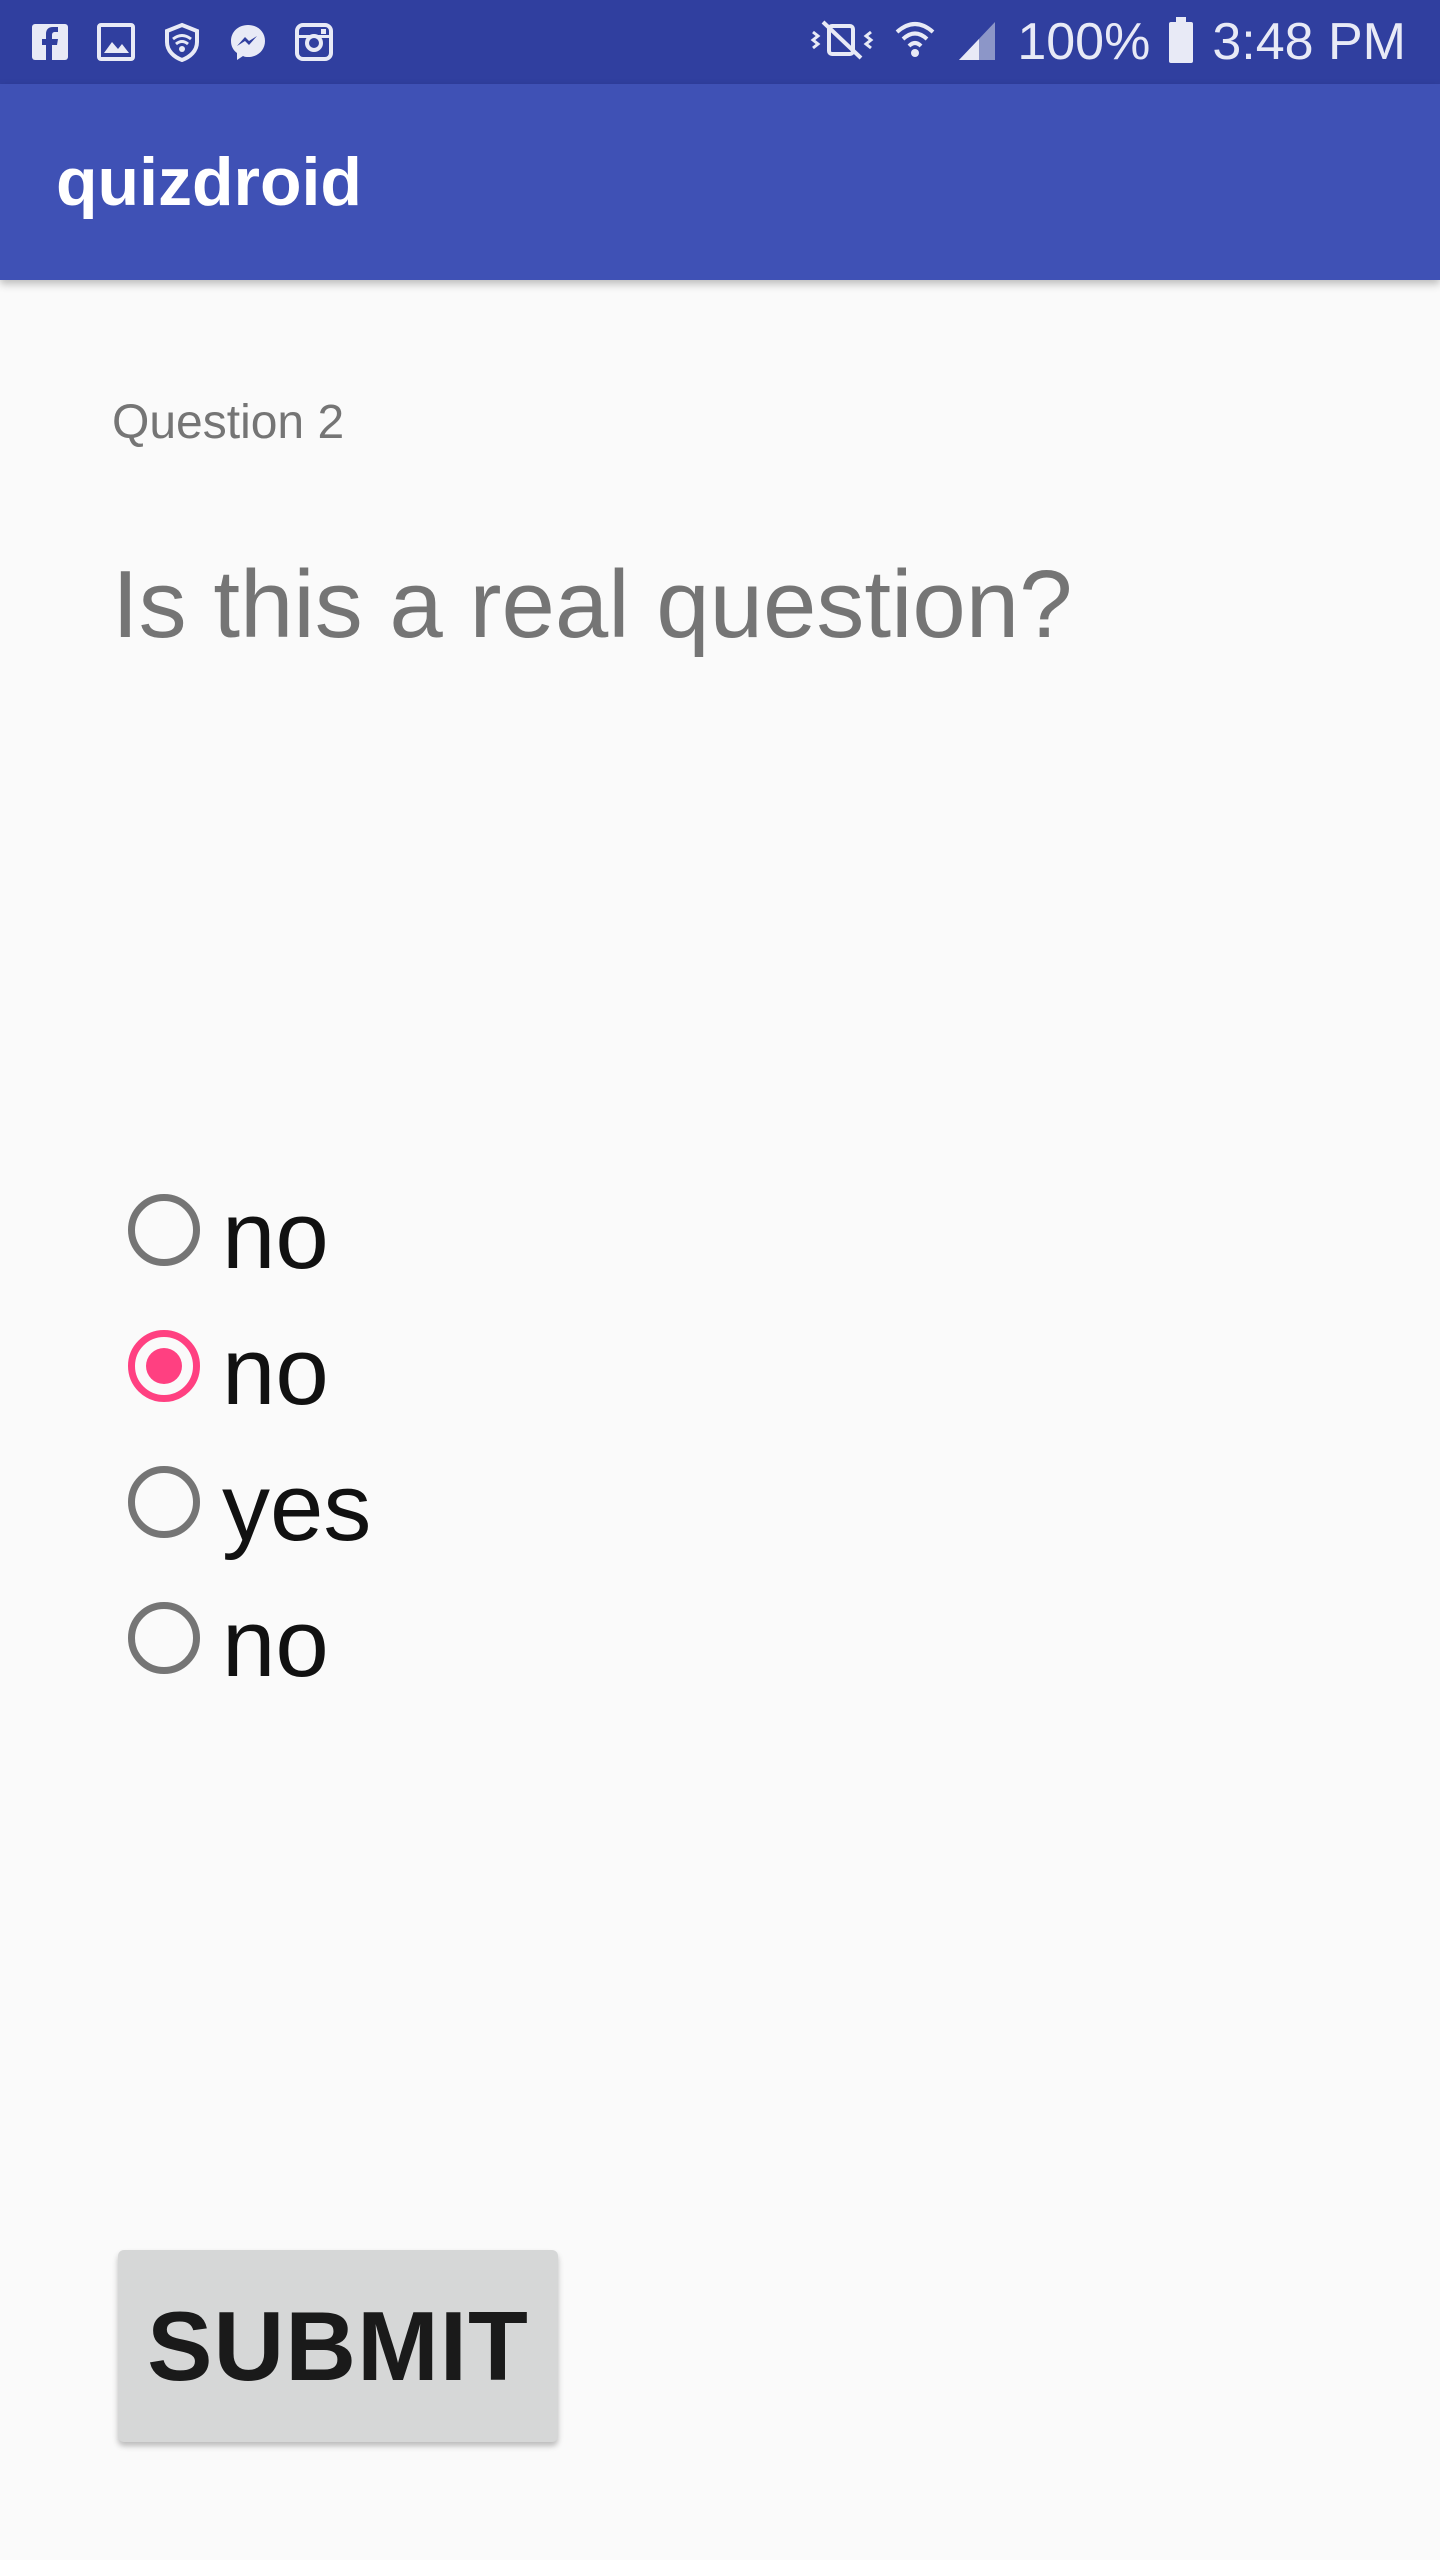 This screenshot has width=1440, height=2560. I want to click on facebook-icon, so click(50, 42).